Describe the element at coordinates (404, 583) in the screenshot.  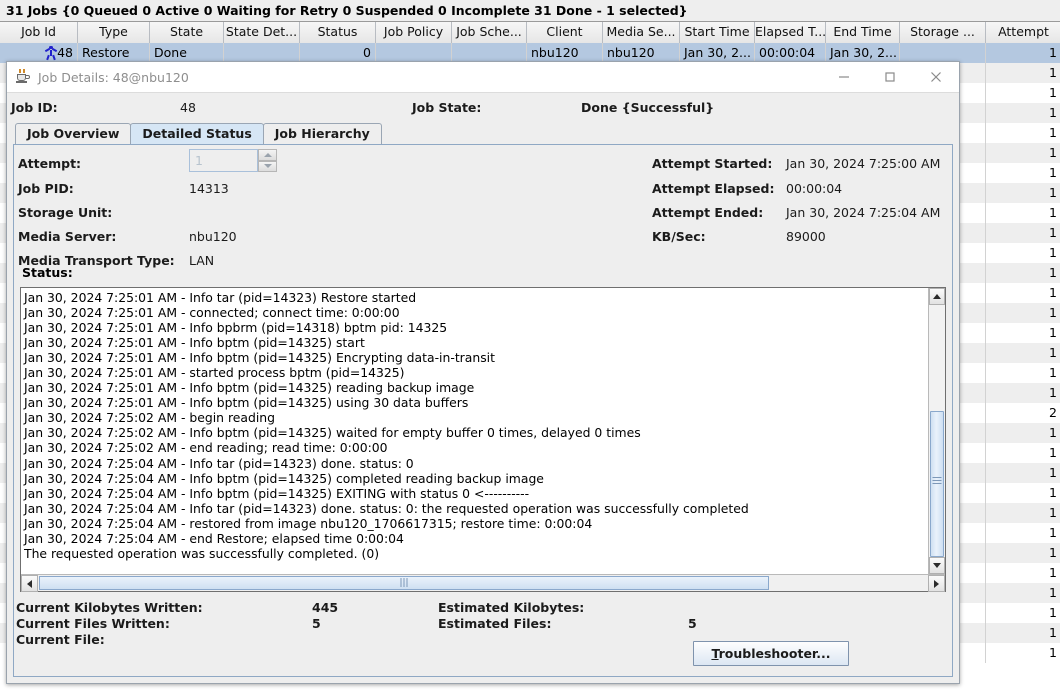
I see `hscroll-thumb` at that location.